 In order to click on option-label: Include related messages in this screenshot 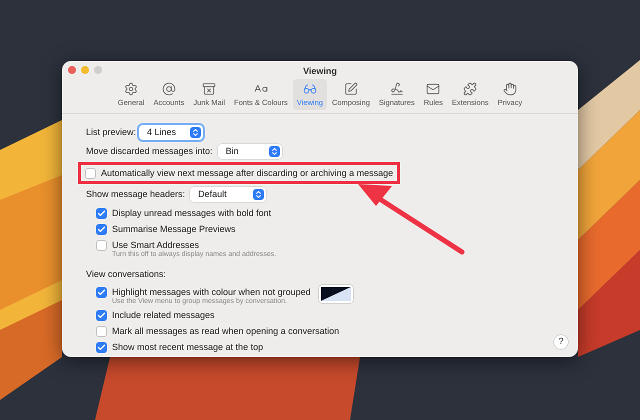, I will do `click(163, 315)`.